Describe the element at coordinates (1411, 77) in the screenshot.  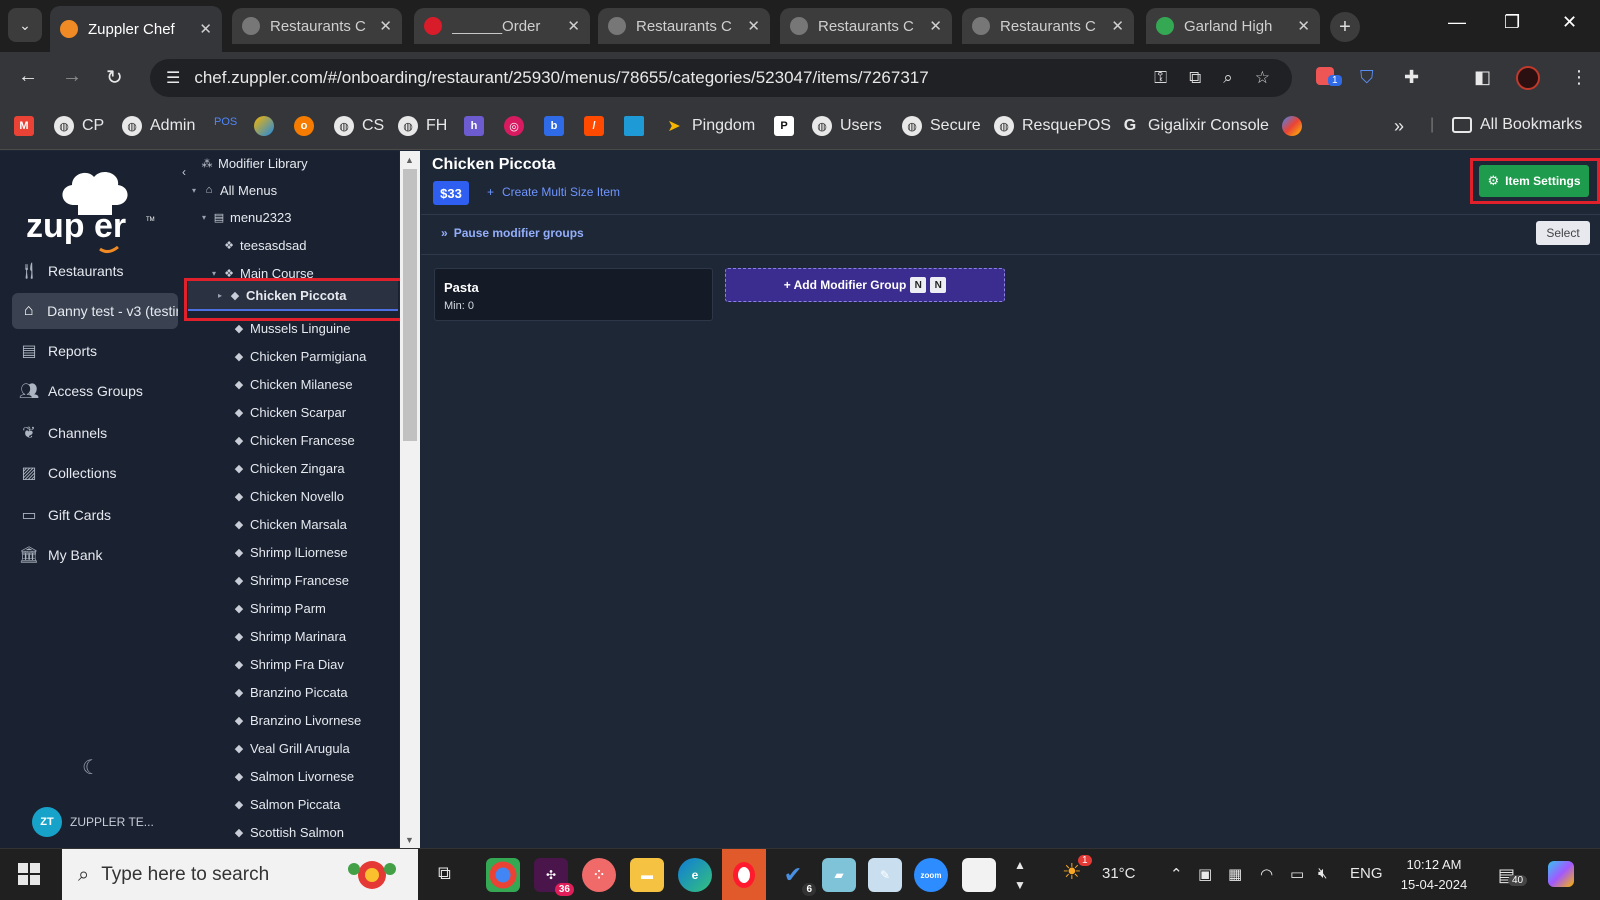
I see `puzzle-icon: ✚` at that location.